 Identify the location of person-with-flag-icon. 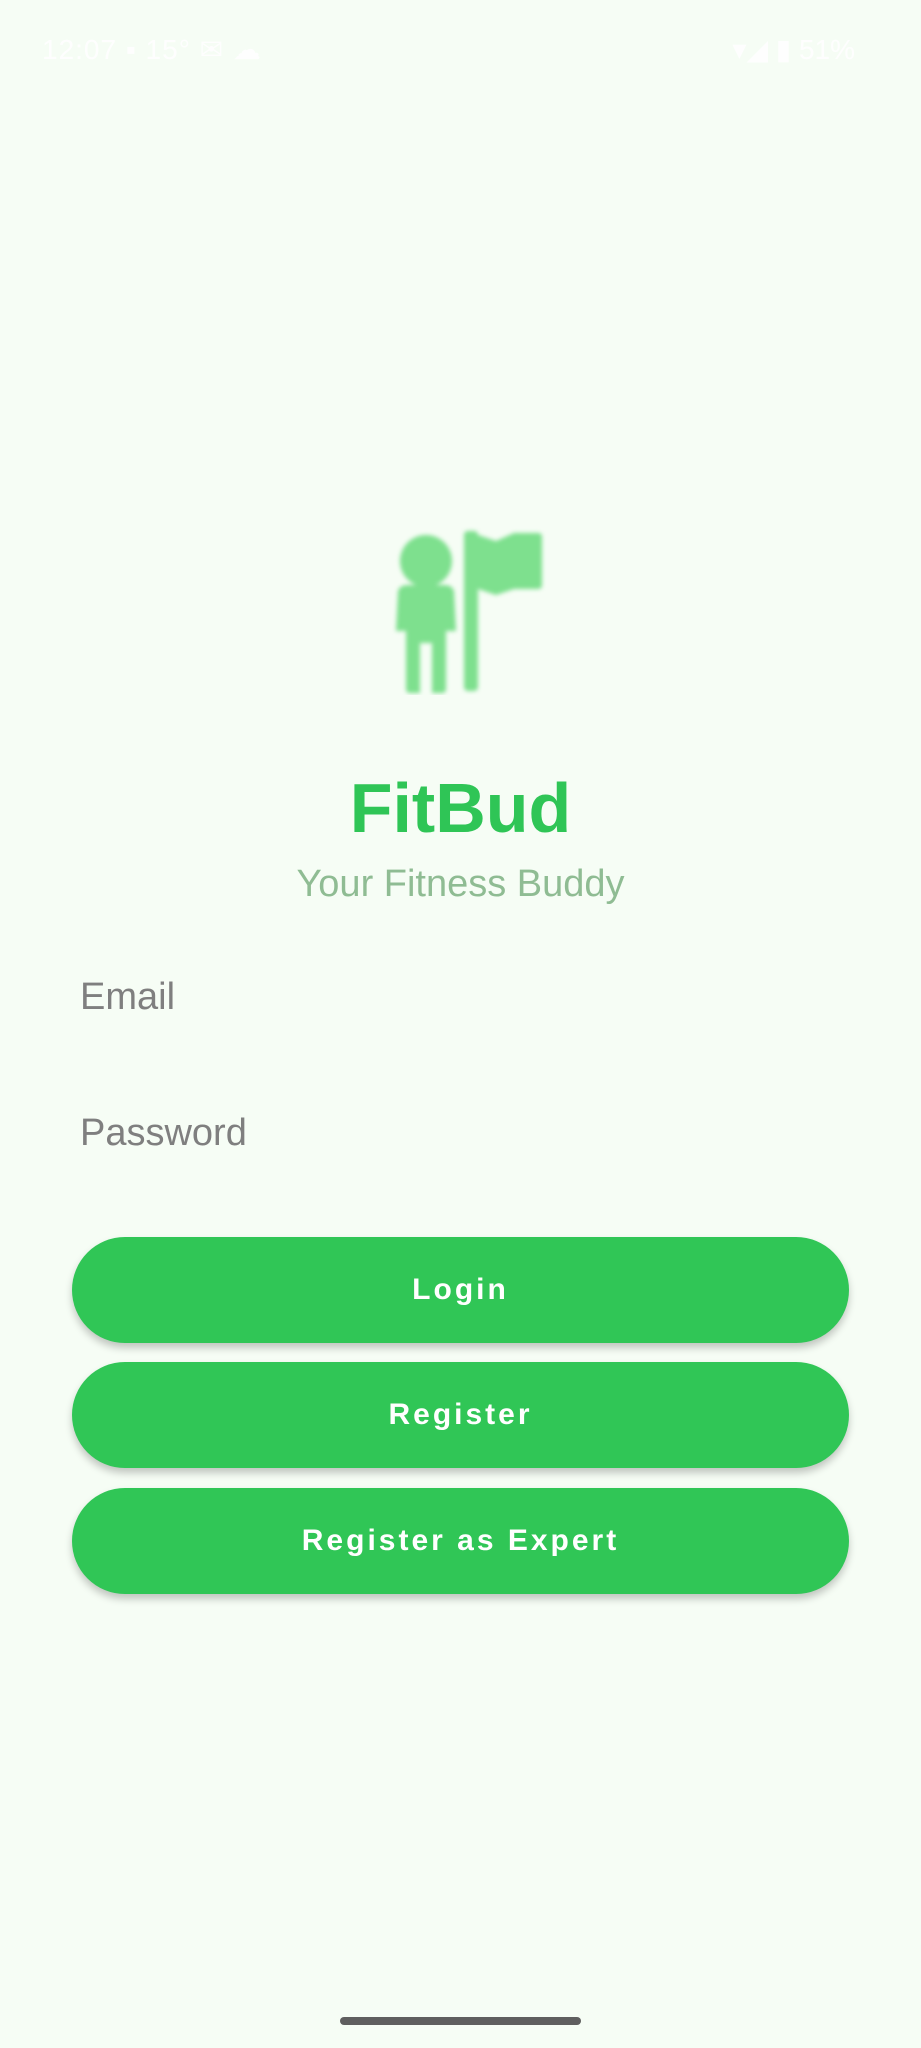
(469, 612).